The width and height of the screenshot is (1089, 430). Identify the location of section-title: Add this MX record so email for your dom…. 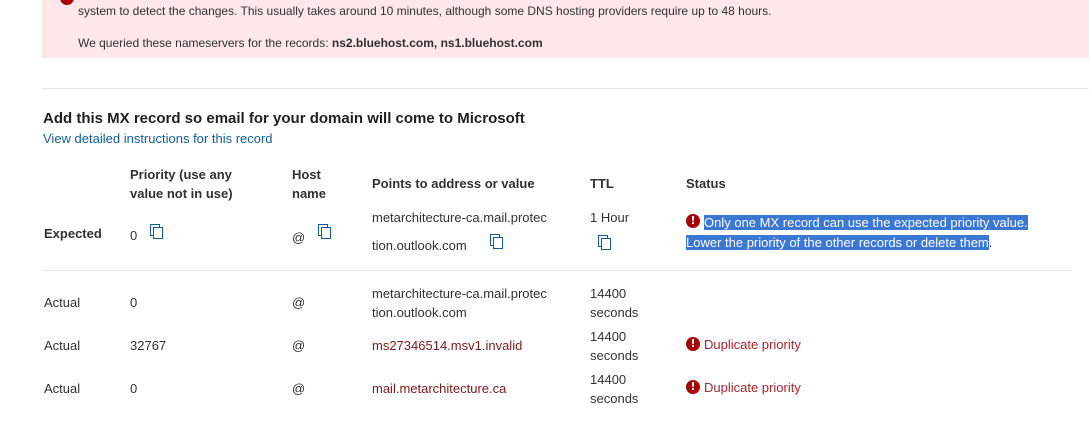
(284, 118).